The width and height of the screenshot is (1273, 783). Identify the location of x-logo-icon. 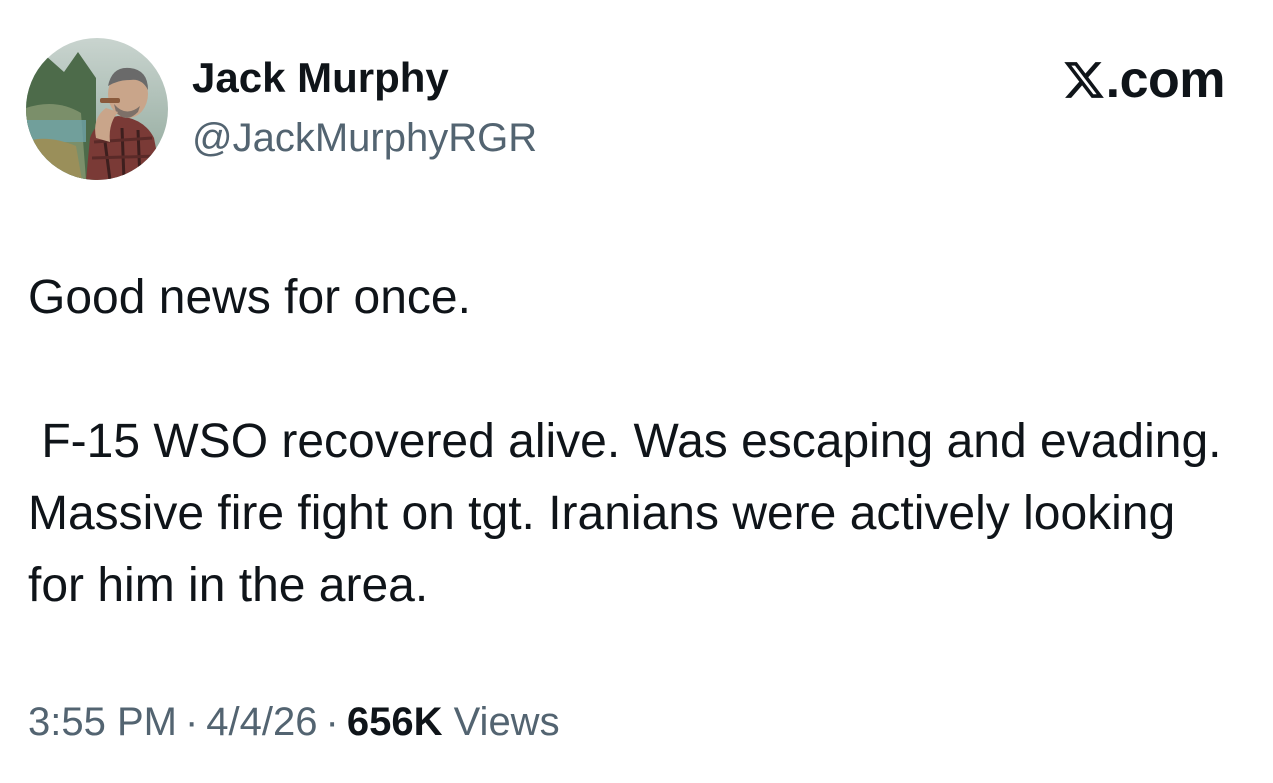
(1083, 80).